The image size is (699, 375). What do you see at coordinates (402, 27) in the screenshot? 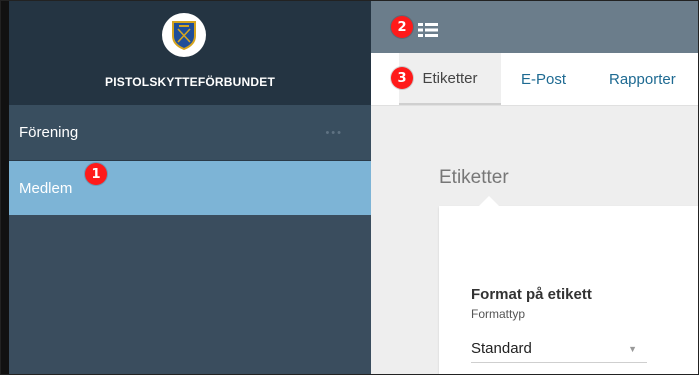
I see `step-marker-2: 2` at bounding box center [402, 27].